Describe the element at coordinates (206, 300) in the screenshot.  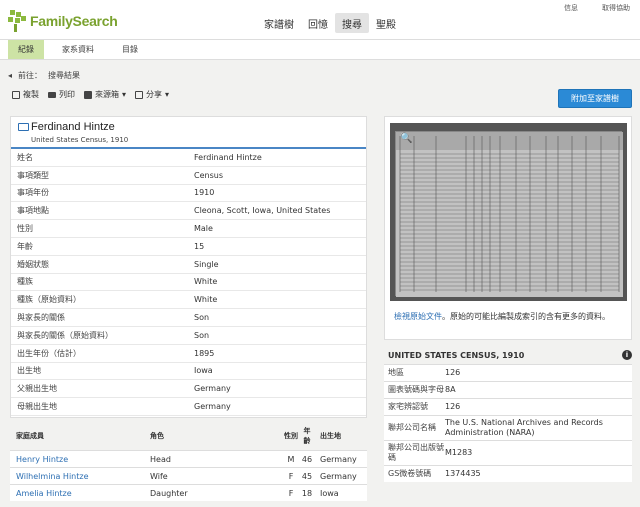
I see `field-value: White` at that location.